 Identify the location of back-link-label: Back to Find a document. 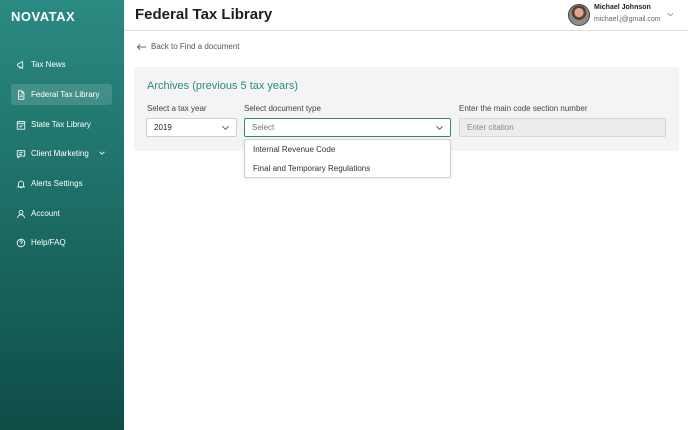
(195, 46).